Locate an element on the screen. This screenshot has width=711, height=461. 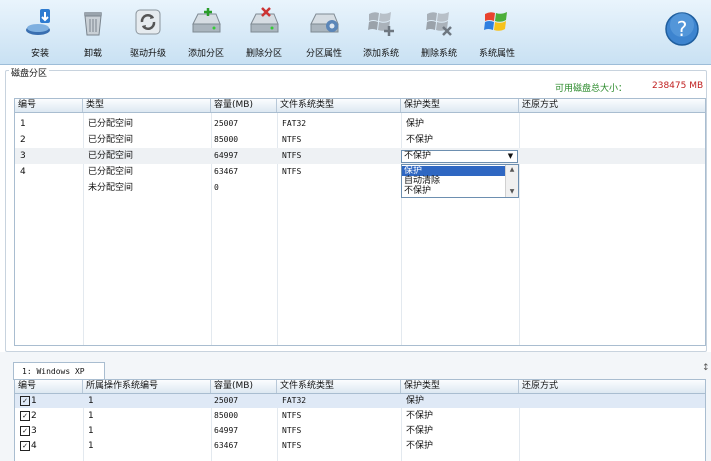
system-row: ✓ 4 1 63467 NTFS 不保护 is located at coordinates (360, 446).